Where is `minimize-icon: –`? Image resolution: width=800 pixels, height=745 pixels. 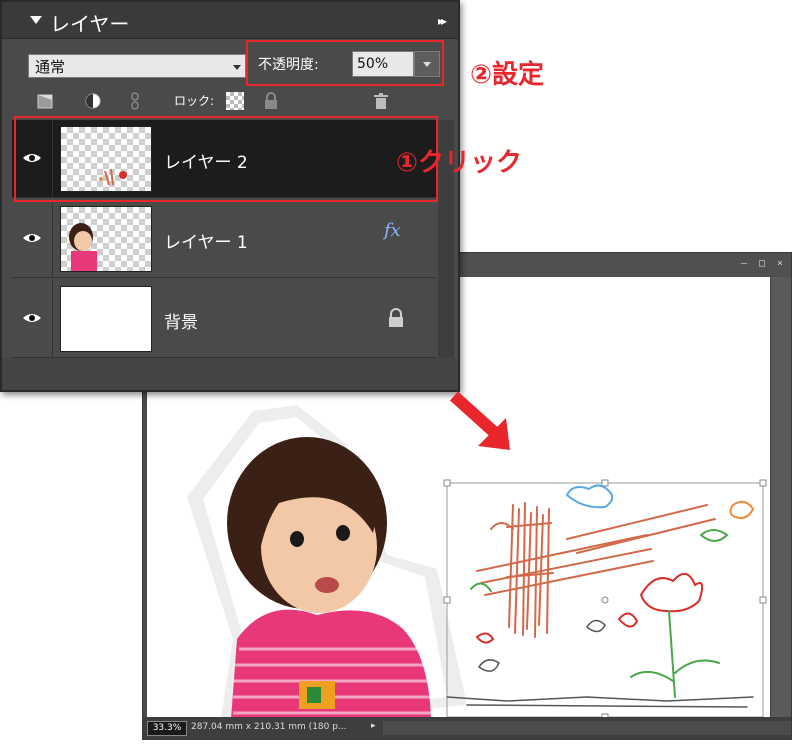
minimize-icon: – is located at coordinates (744, 264).